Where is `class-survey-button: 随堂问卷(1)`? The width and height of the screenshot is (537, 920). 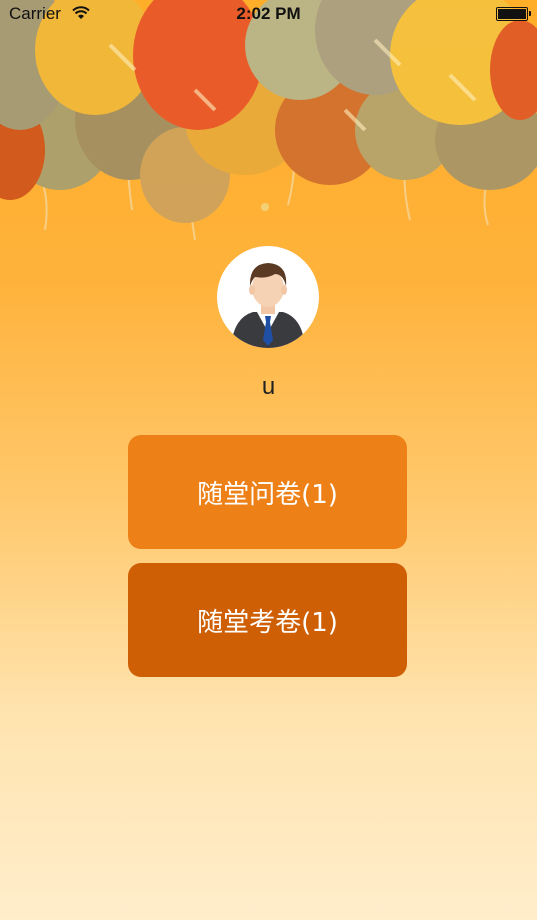
class-survey-button: 随堂问卷(1) is located at coordinates (267, 492).